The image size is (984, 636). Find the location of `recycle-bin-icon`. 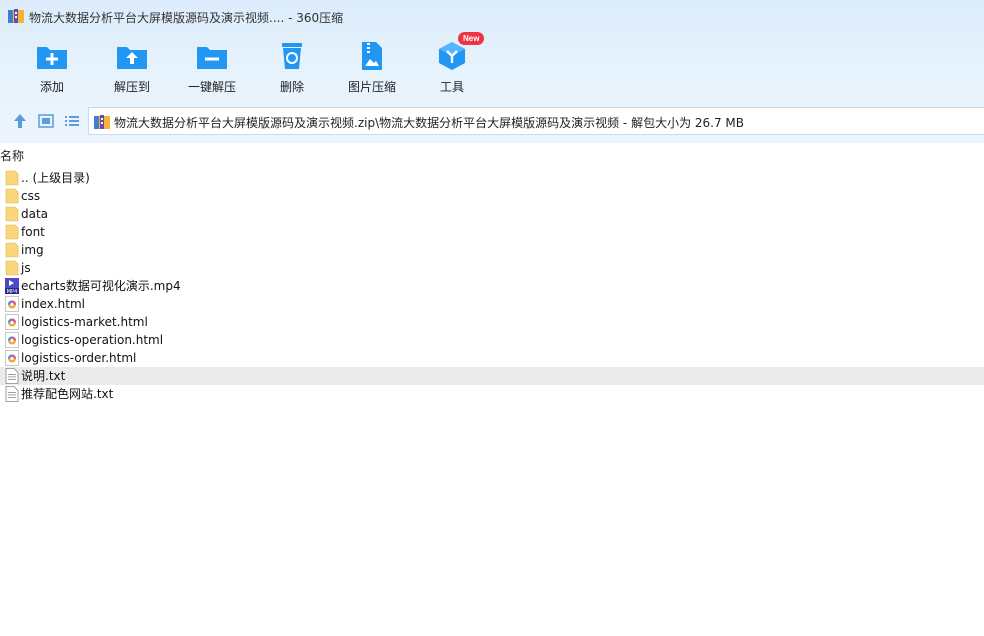

recycle-bin-icon is located at coordinates (292, 56).